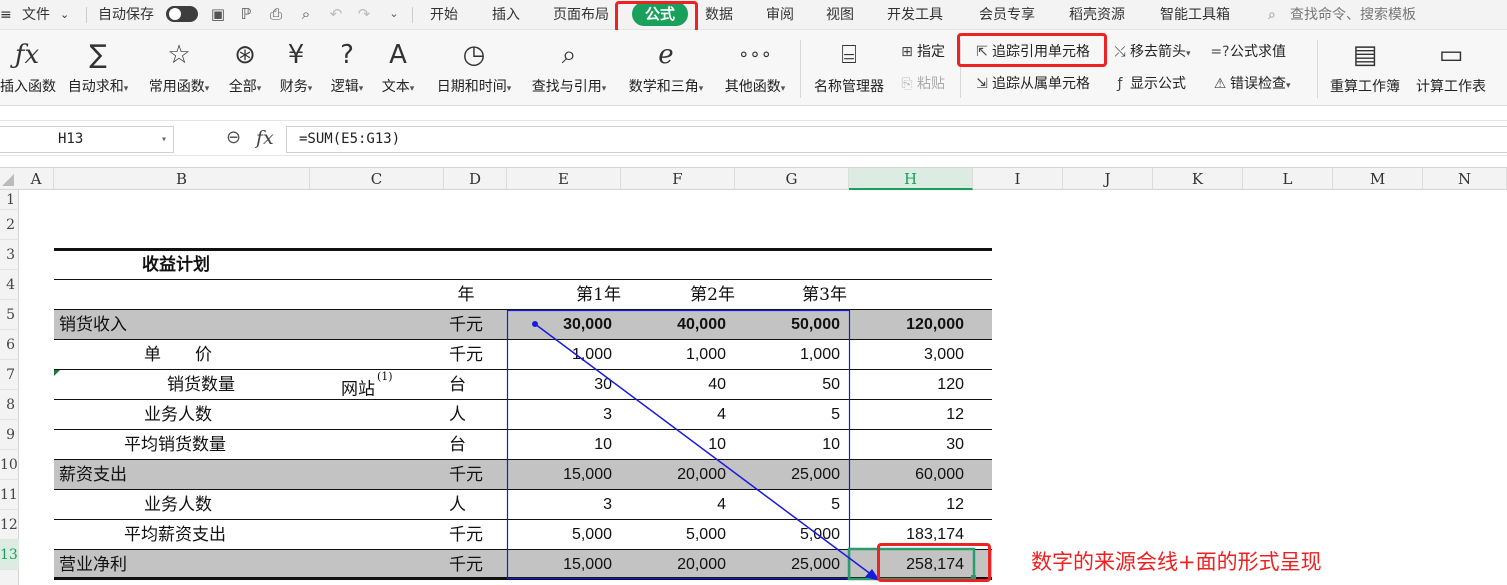 The height and width of the screenshot is (585, 1507). Describe the element at coordinates (915, 15) in the screenshot. I see `tab-developer: 开发工具` at that location.